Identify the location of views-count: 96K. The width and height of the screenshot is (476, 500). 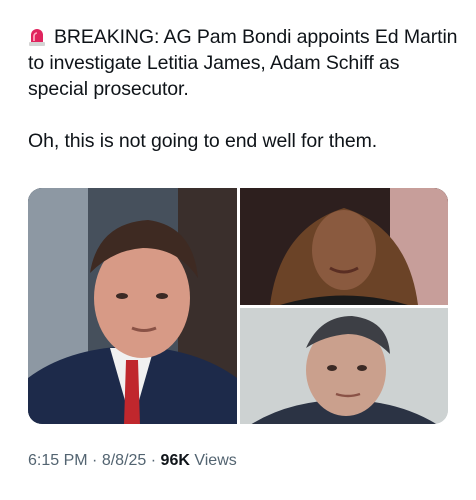
(175, 460).